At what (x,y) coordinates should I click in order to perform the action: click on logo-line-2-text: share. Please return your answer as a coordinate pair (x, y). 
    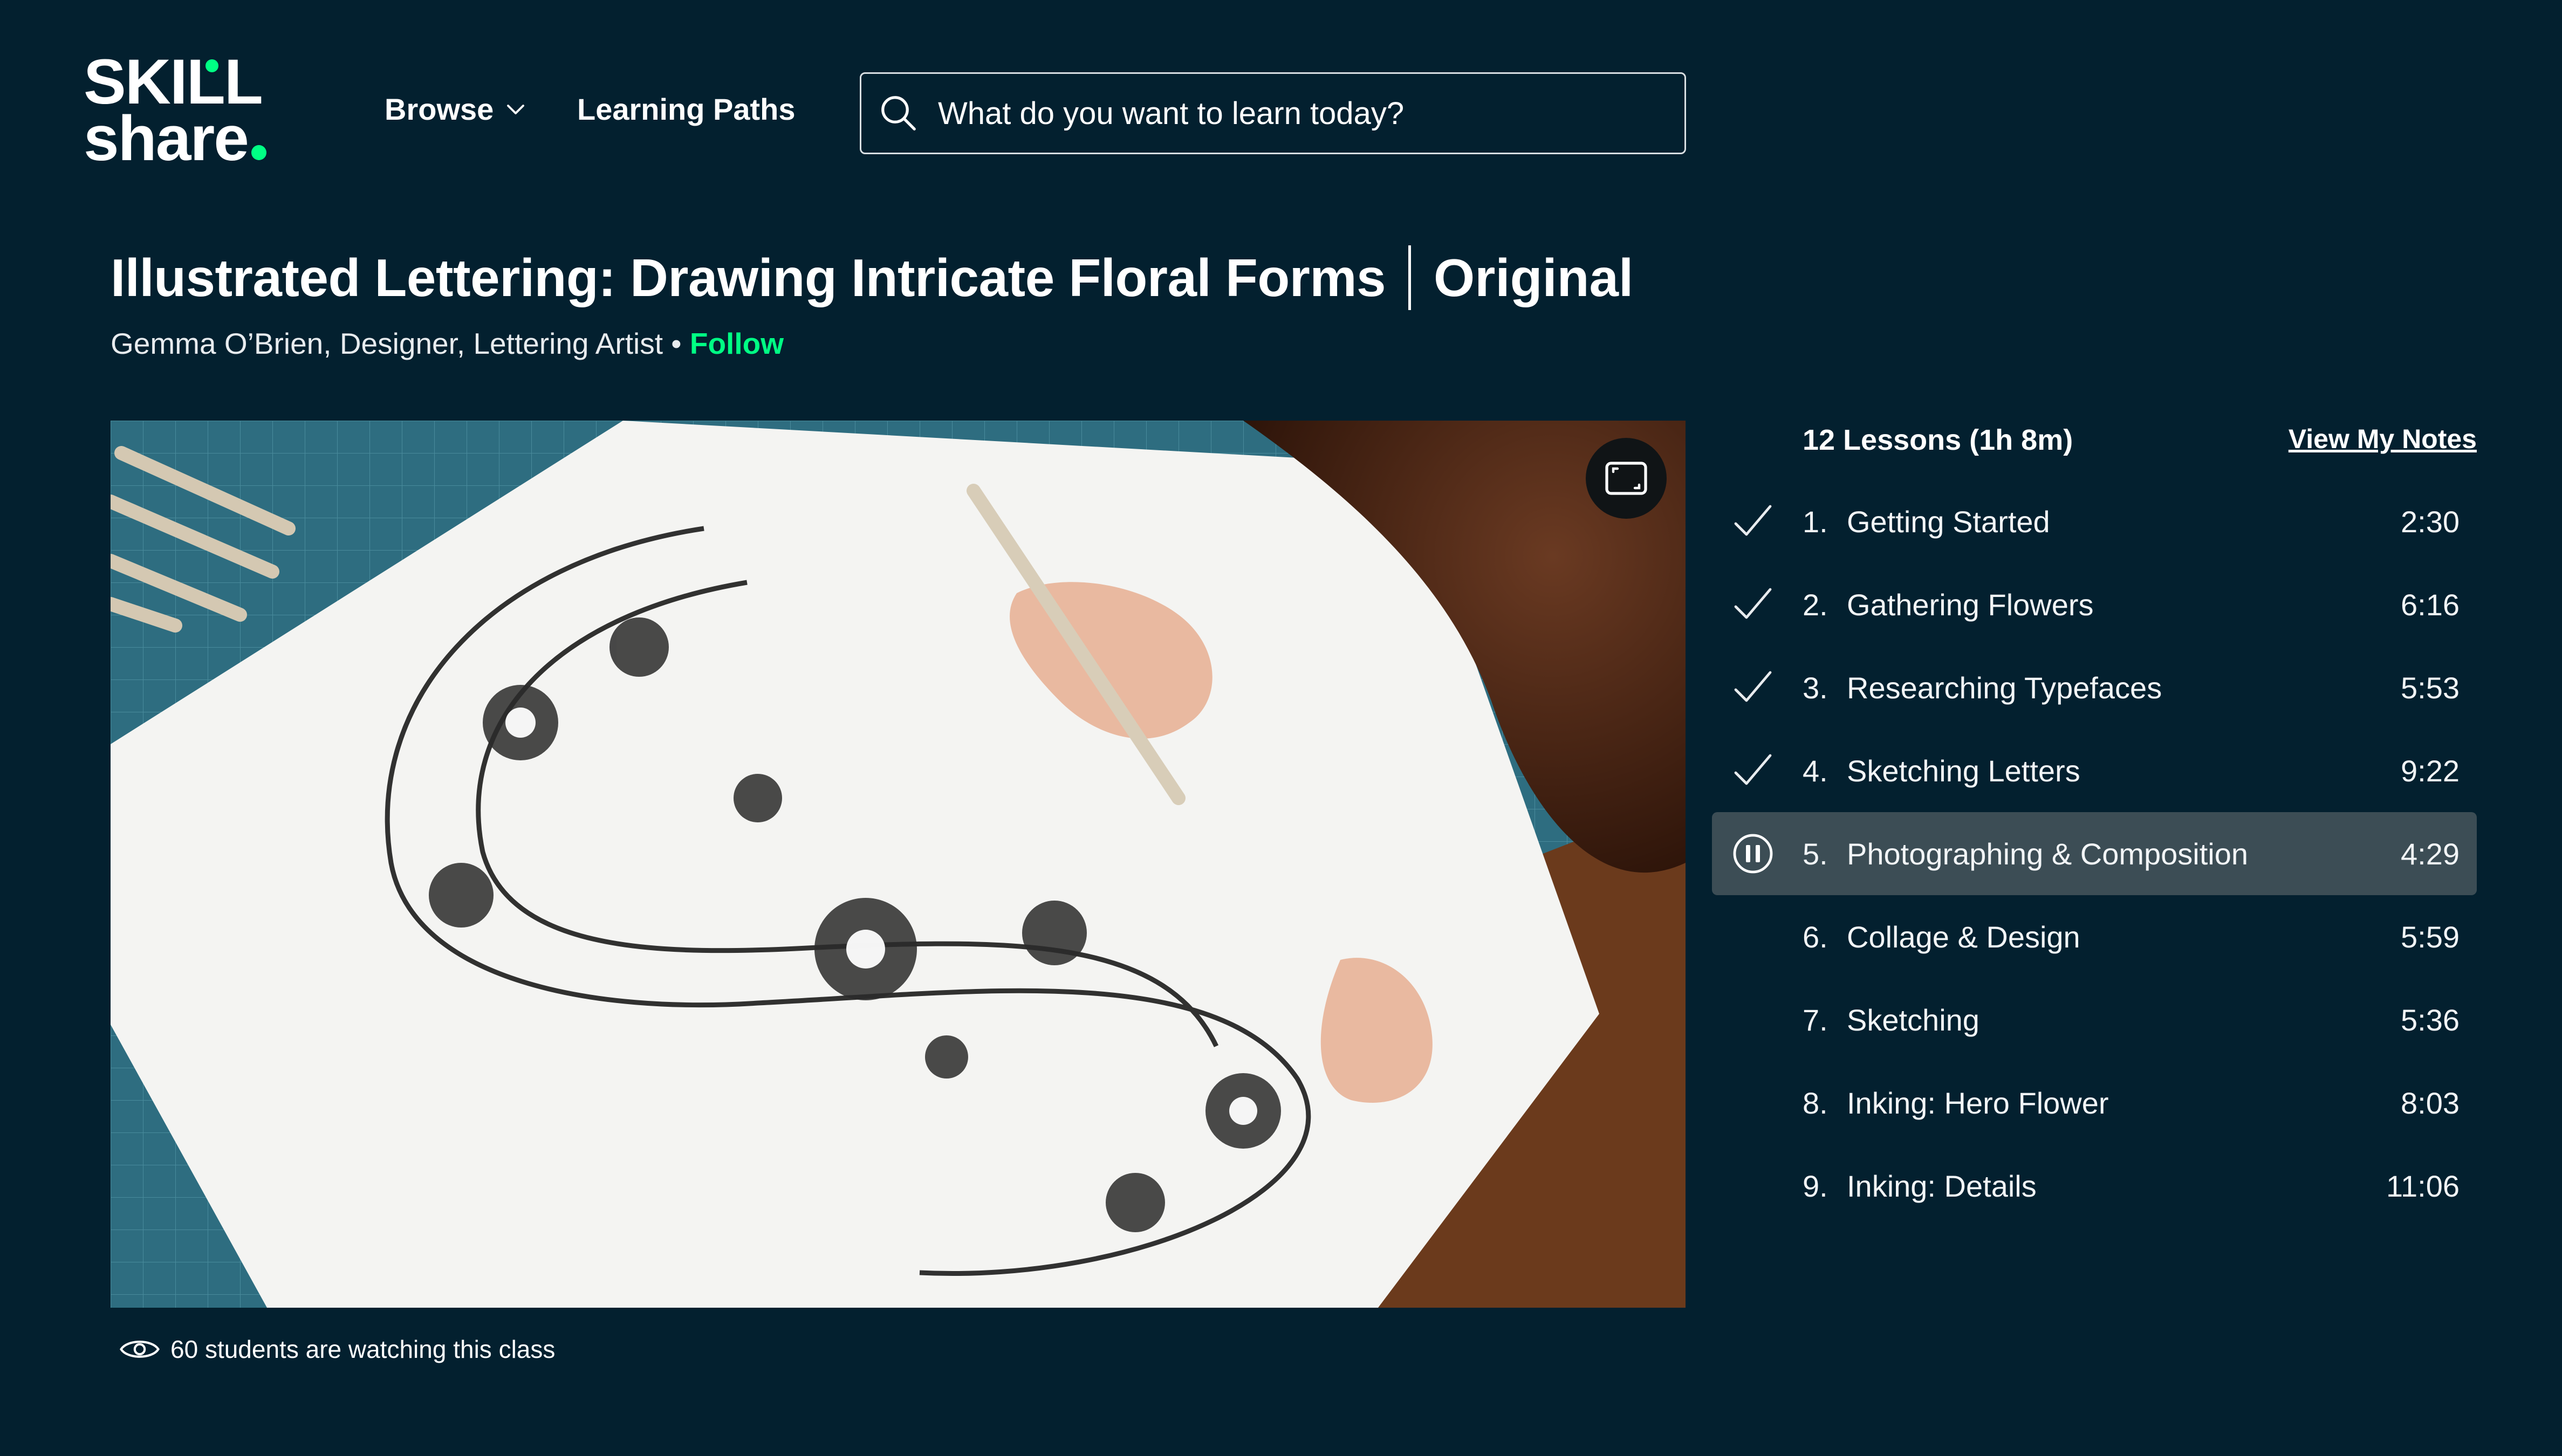
    Looking at the image, I should click on (166, 138).